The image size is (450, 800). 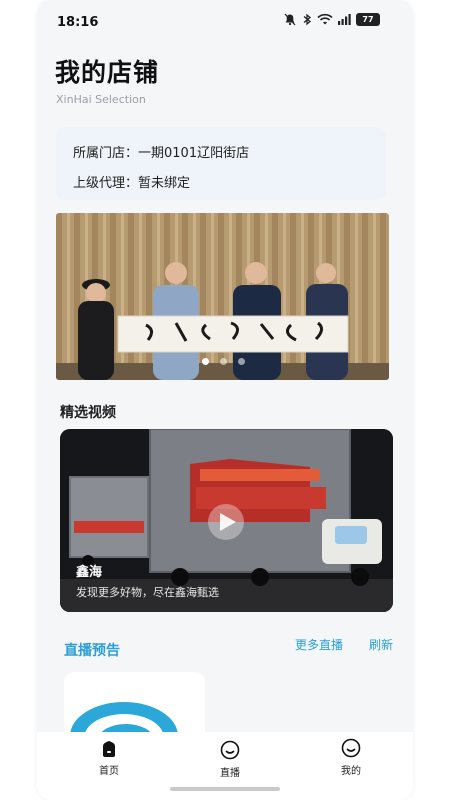 What do you see at coordinates (368, 19) in the screenshot?
I see `battery-icon: 77` at bounding box center [368, 19].